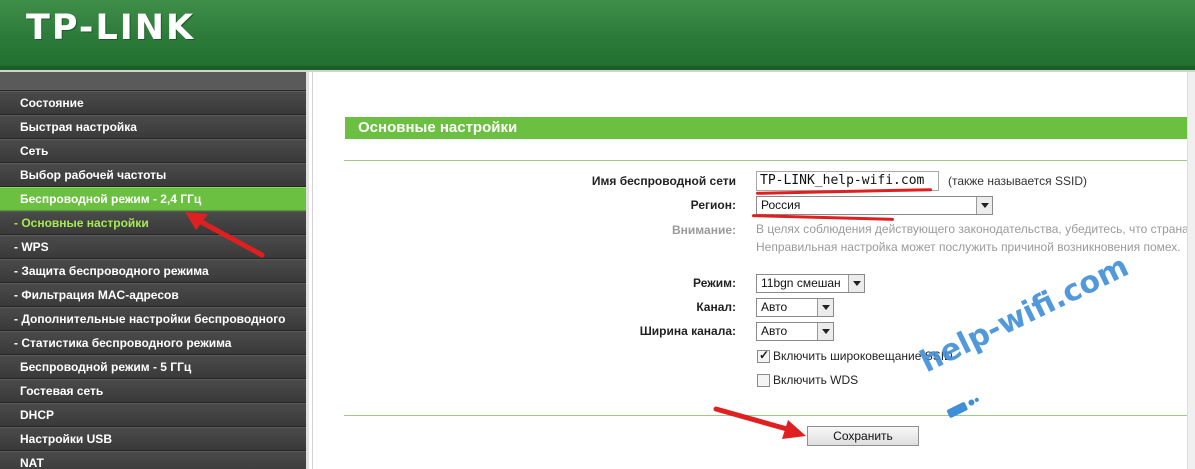  Describe the element at coordinates (225, 235) in the screenshot. I see `annotation-arrow-sidebar-icon` at that location.